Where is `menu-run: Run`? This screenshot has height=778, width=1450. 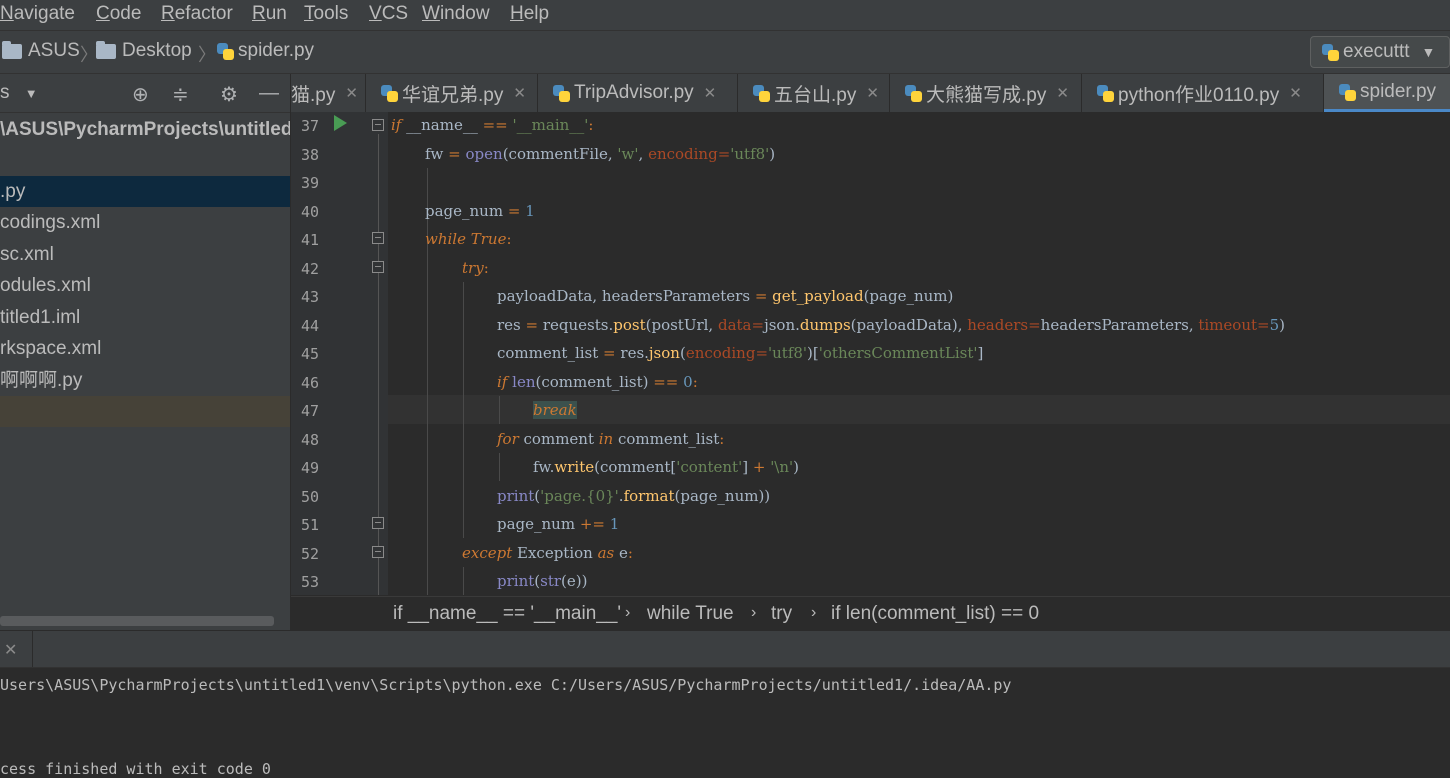
menu-run: Run is located at coordinates (269, 14).